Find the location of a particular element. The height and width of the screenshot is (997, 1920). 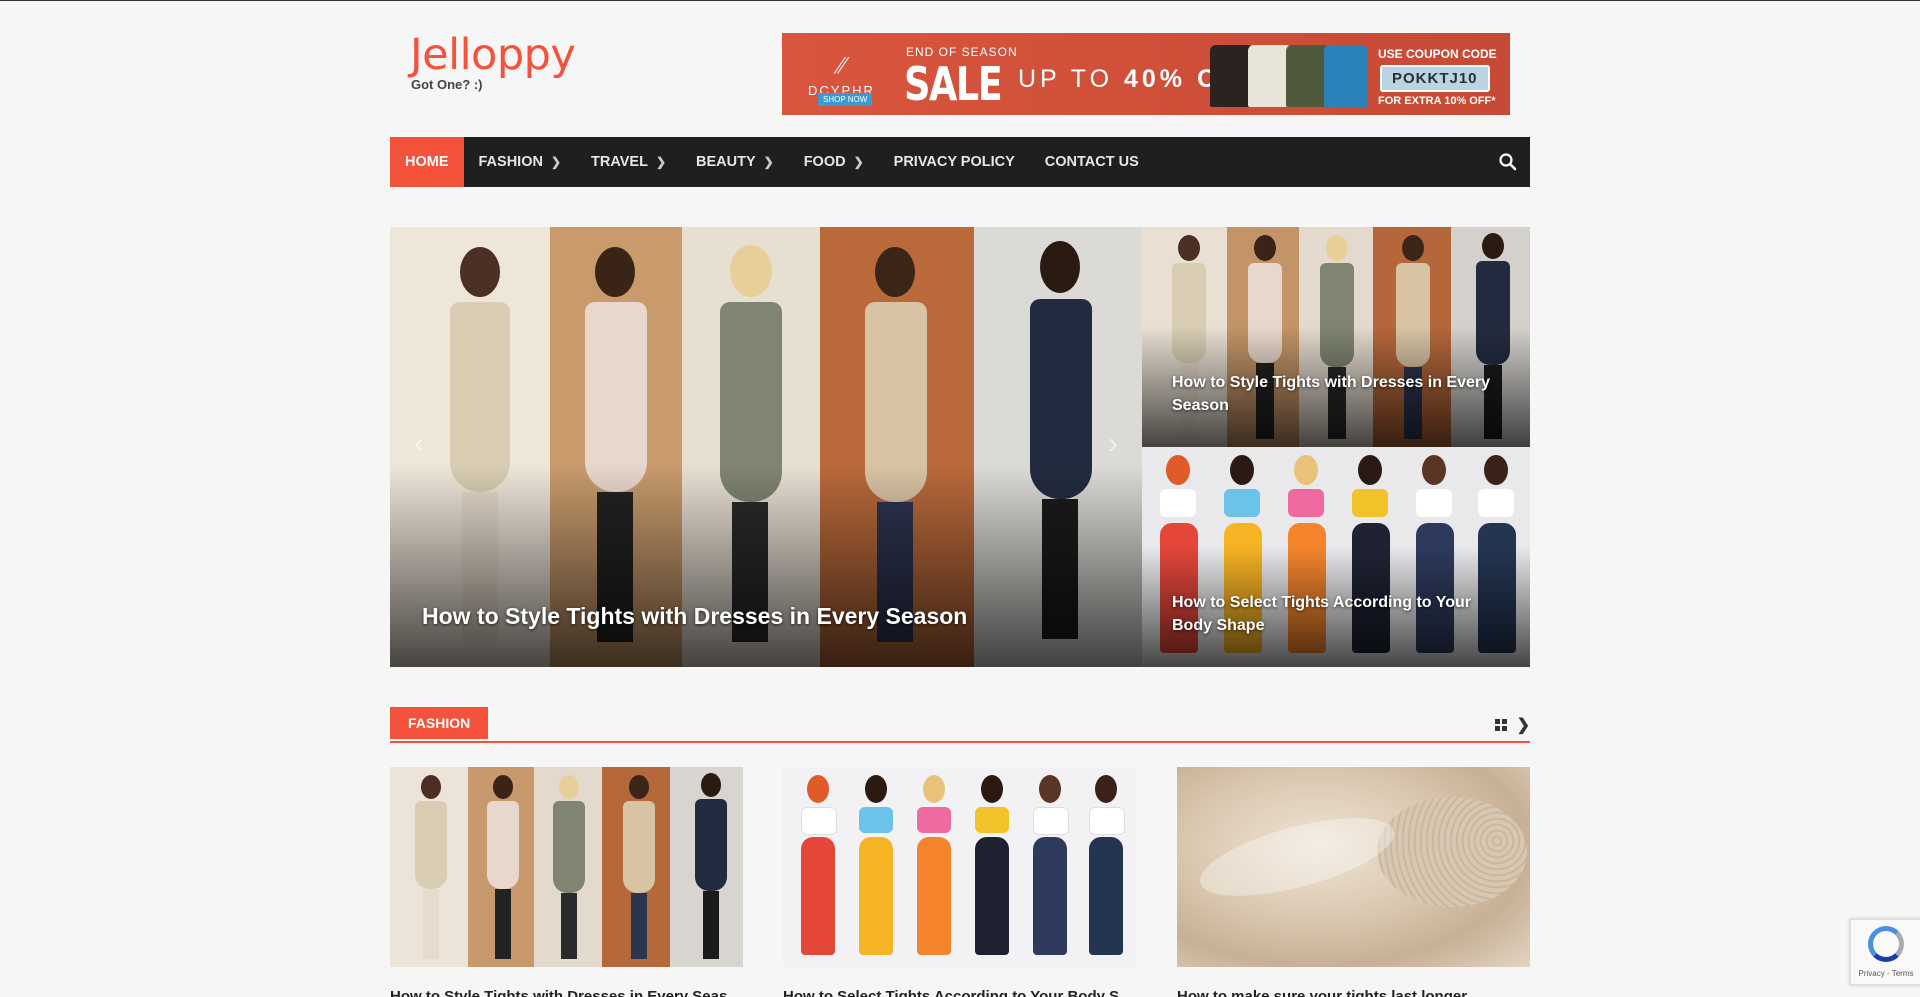

slider-next-arrow-icon: › is located at coordinates (1113, 444).